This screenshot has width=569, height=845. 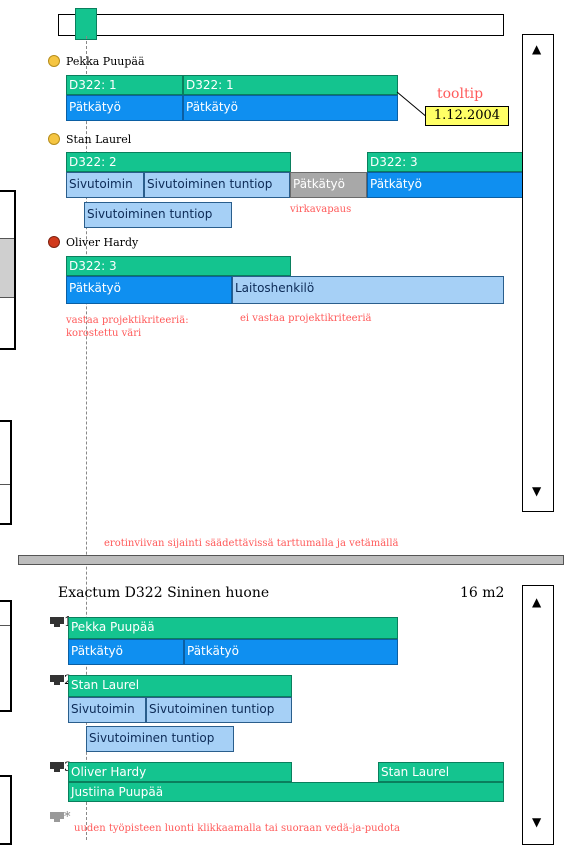 What do you see at coordinates (291, 560) in the screenshot?
I see `splitter-bar` at bounding box center [291, 560].